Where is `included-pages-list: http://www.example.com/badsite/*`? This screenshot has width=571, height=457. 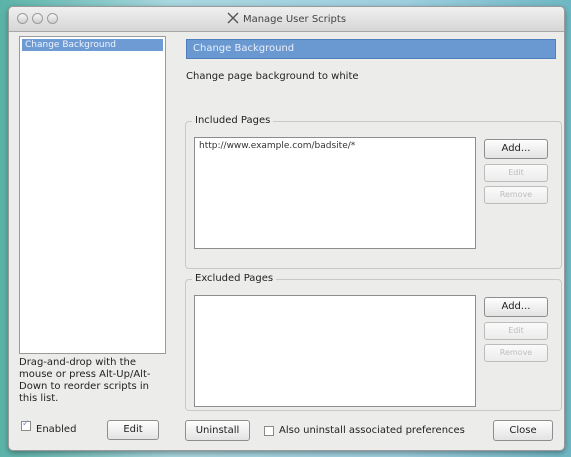 included-pages-list: http://www.example.com/badsite/* is located at coordinates (335, 193).